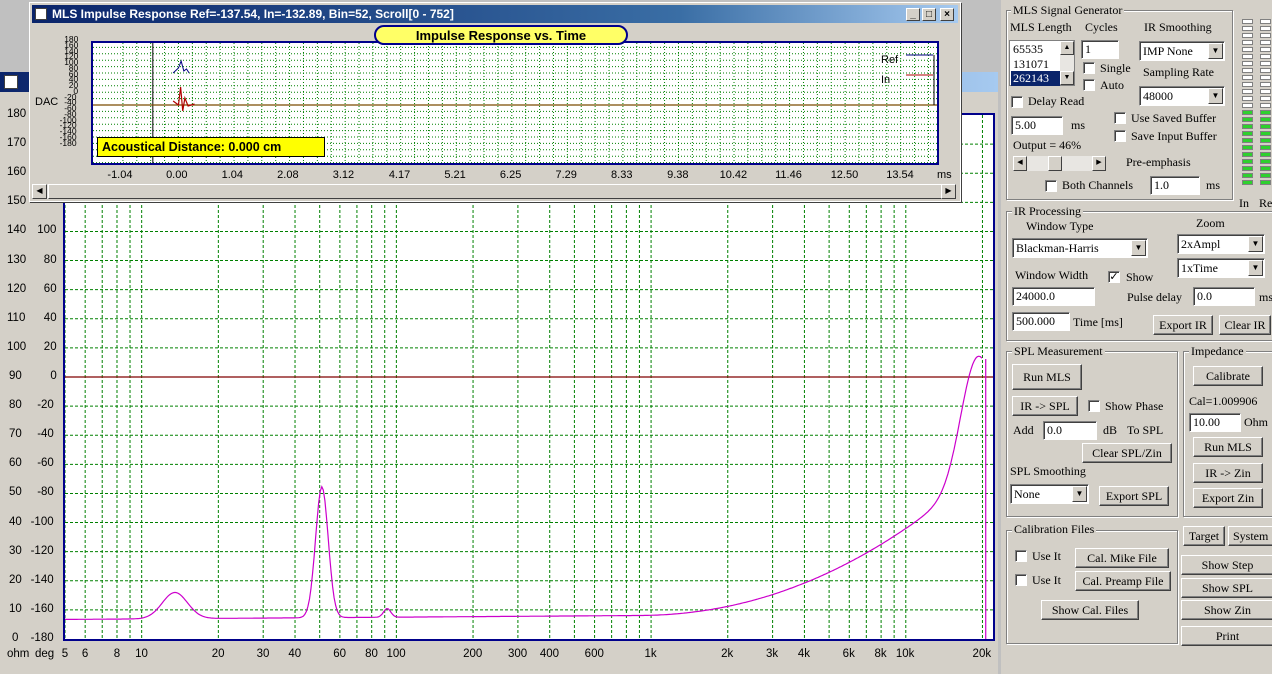  Describe the element at coordinates (1080, 248) in the screenshot. I see `window-type-select: Blackman-Harris ▼` at that location.